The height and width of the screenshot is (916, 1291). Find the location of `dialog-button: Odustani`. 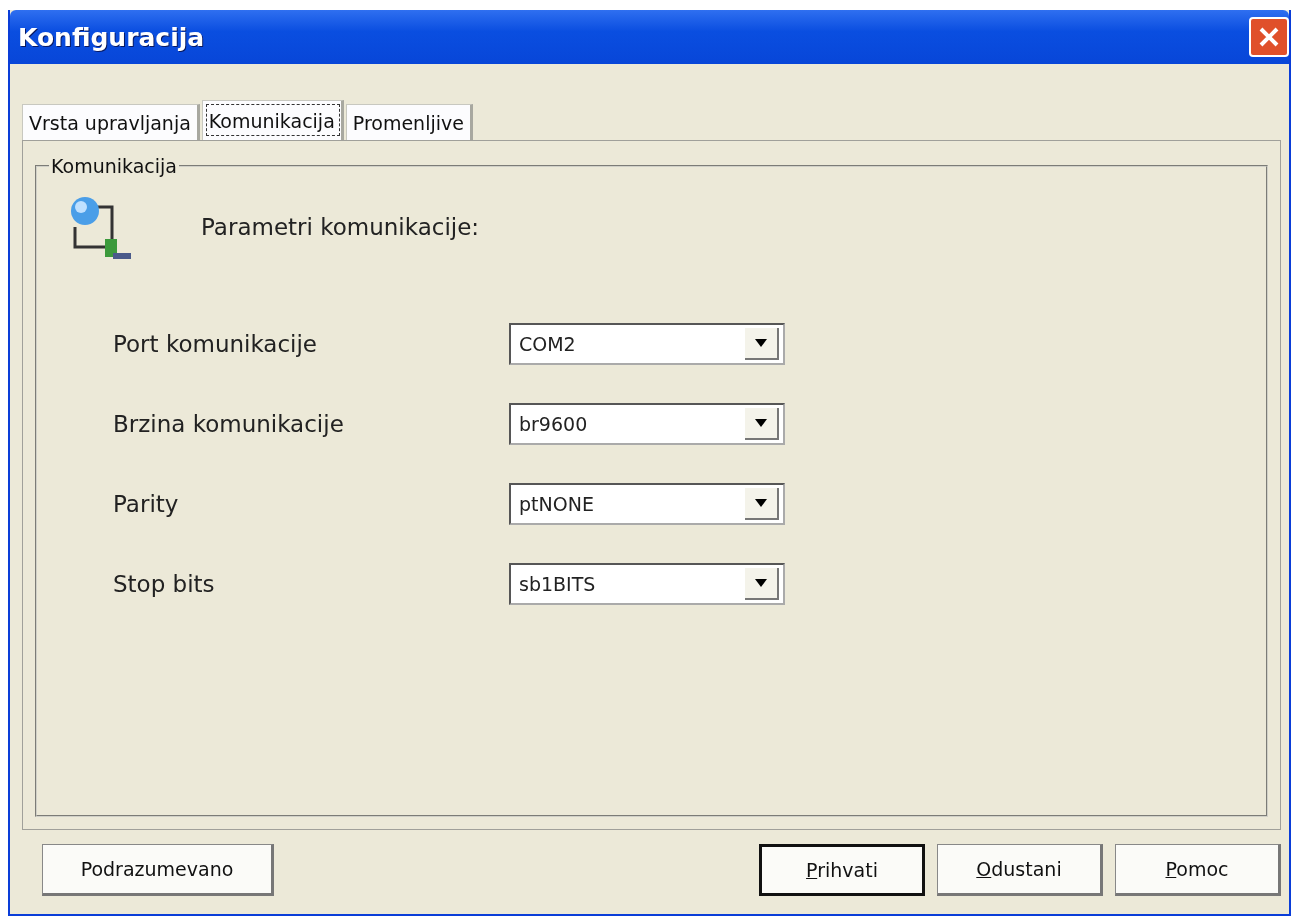

dialog-button: Odustani is located at coordinates (1020, 870).